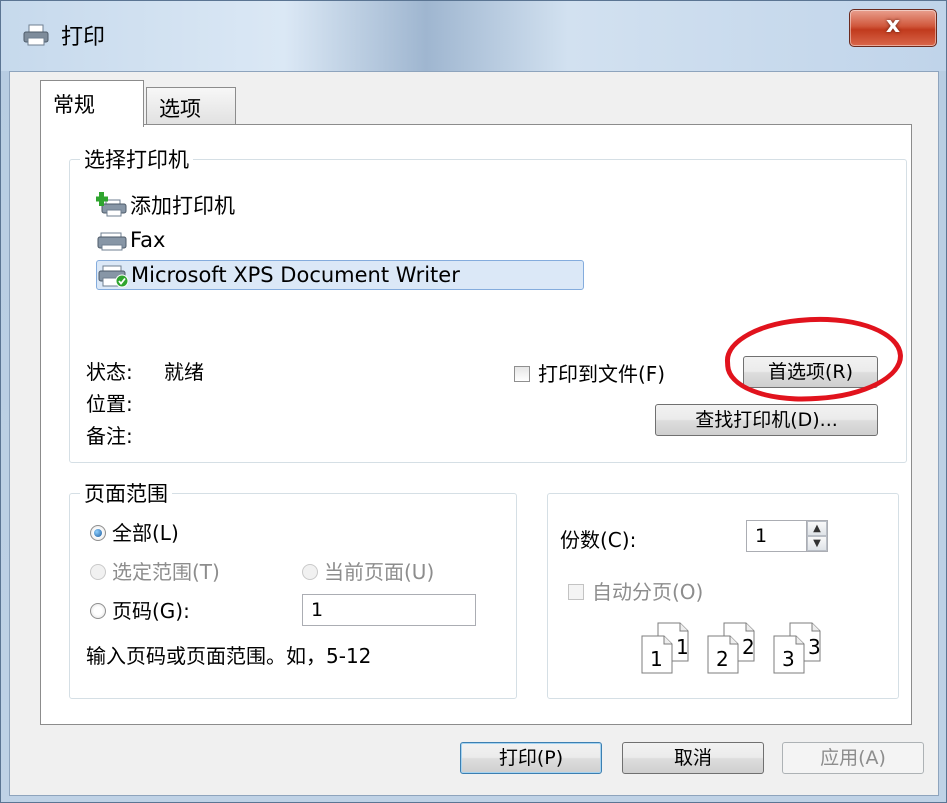  I want to click on radio-selection-label: 选定范围(T), so click(166, 572).